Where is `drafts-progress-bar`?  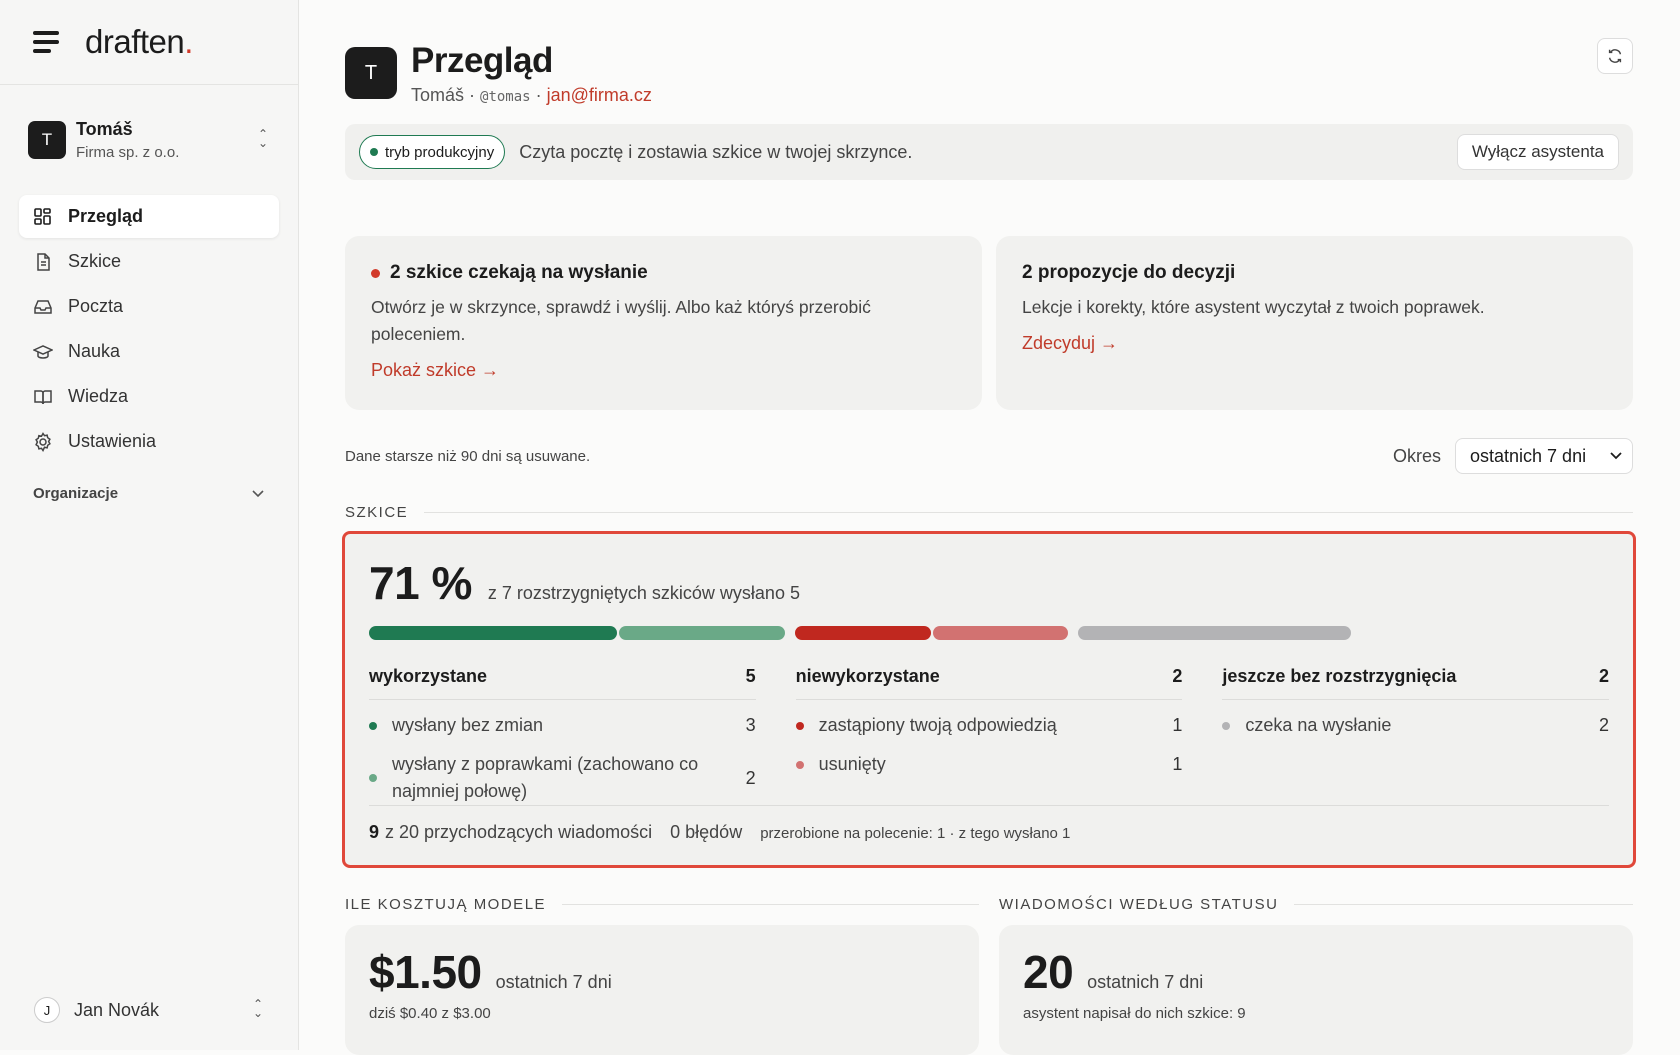 drafts-progress-bar is located at coordinates (989, 633).